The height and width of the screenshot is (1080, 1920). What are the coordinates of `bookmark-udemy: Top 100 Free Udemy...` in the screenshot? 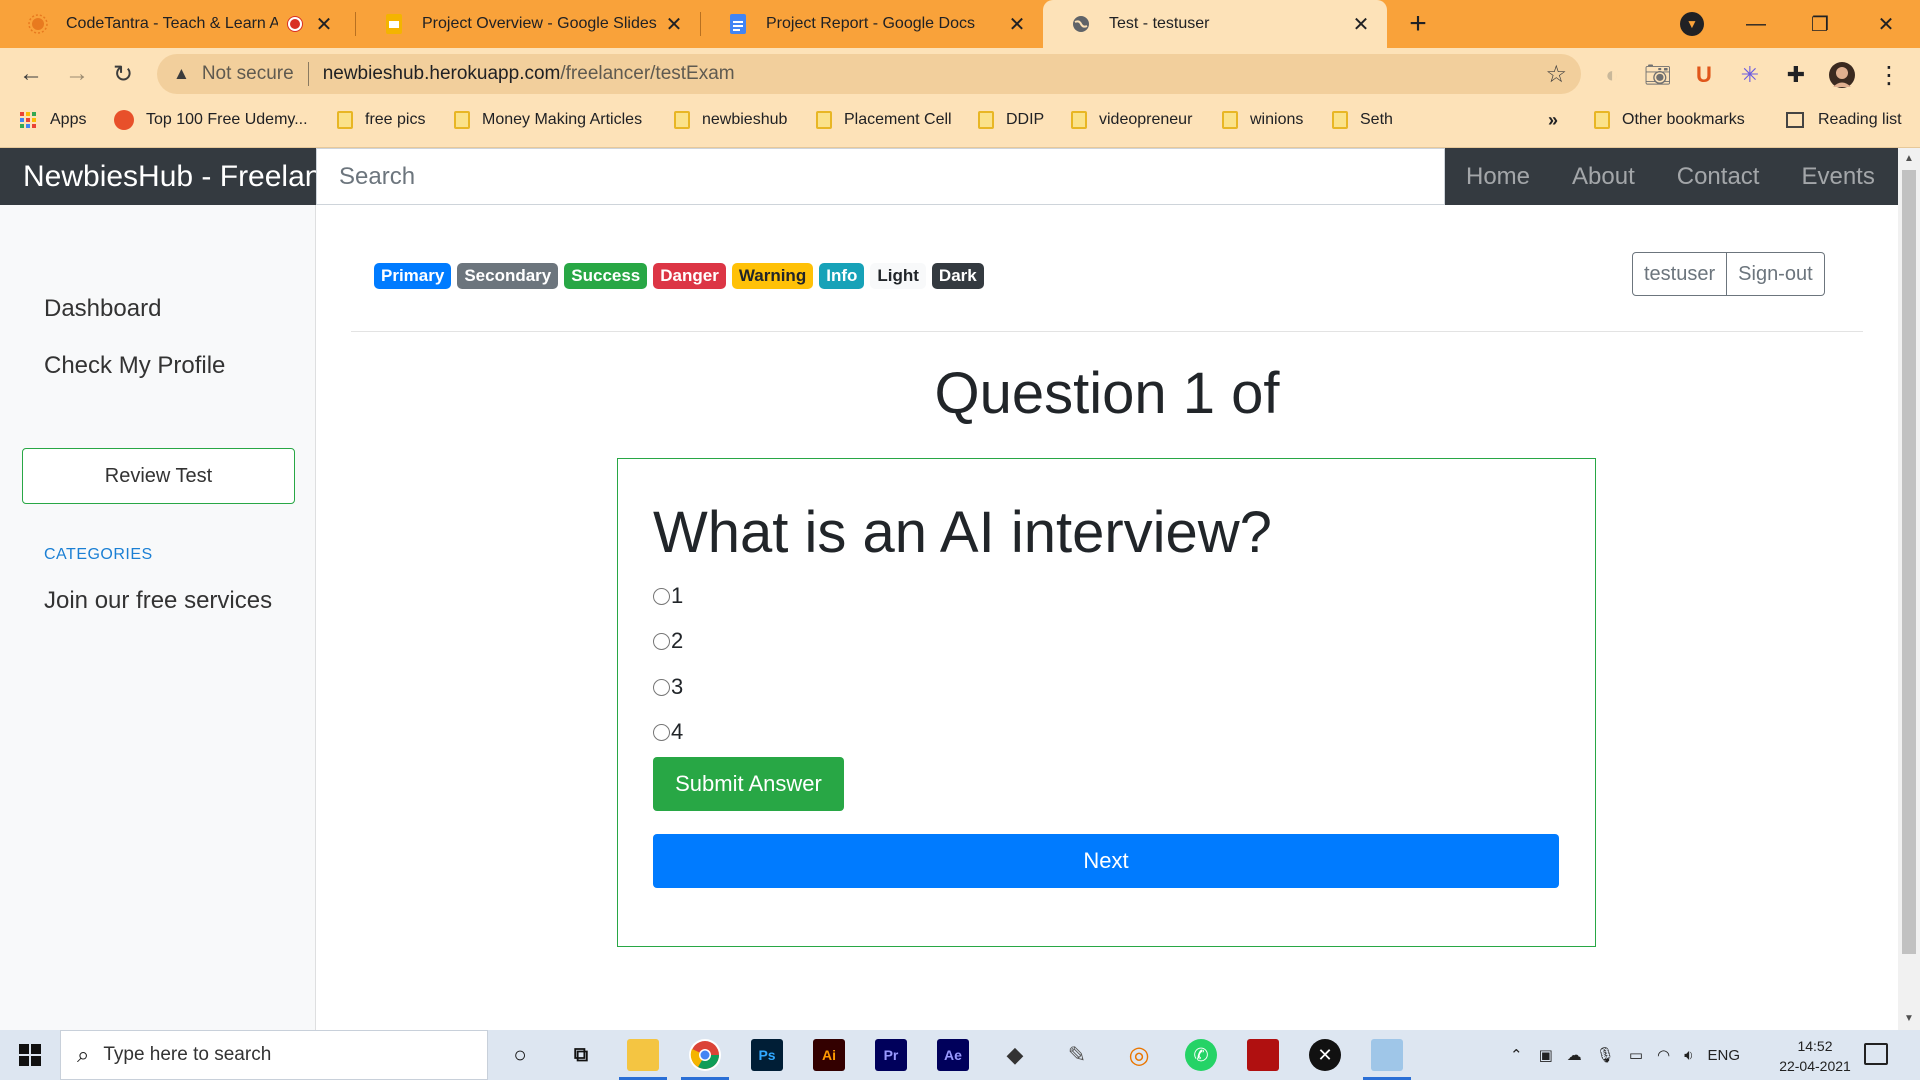 It's located at (211, 120).